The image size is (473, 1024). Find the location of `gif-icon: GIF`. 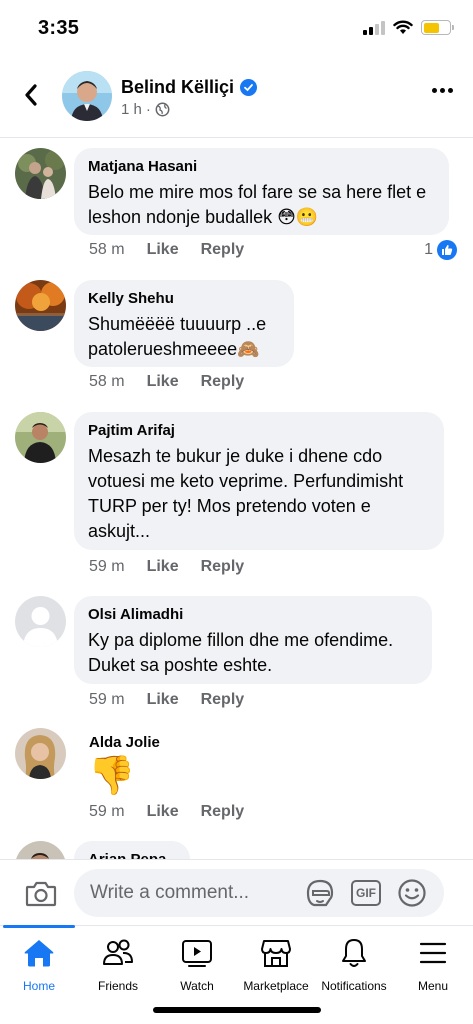

gif-icon: GIF is located at coordinates (366, 893).